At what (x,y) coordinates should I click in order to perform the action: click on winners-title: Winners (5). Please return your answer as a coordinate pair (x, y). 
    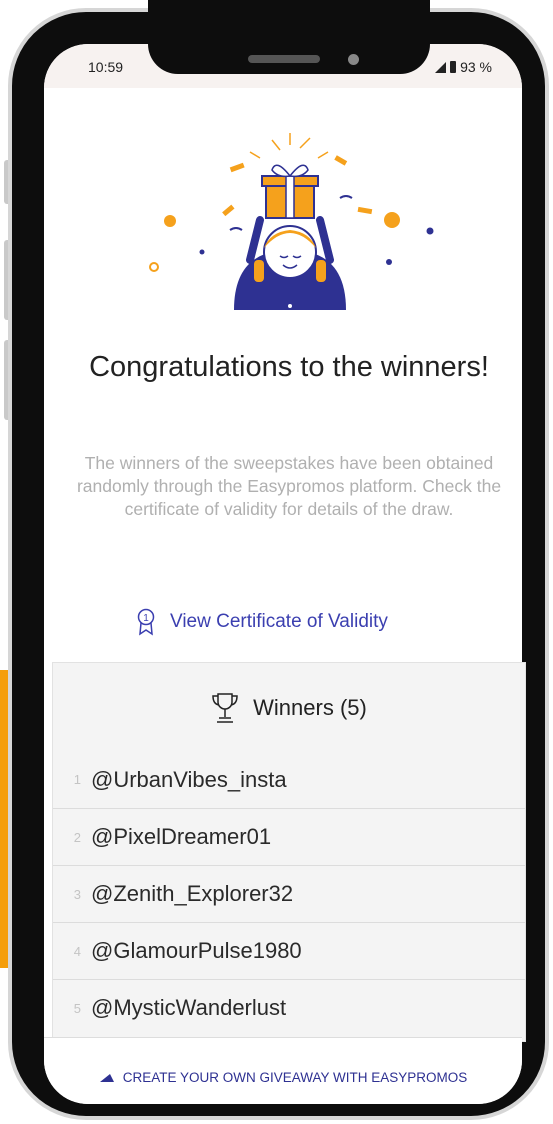
    Looking at the image, I should click on (310, 707).